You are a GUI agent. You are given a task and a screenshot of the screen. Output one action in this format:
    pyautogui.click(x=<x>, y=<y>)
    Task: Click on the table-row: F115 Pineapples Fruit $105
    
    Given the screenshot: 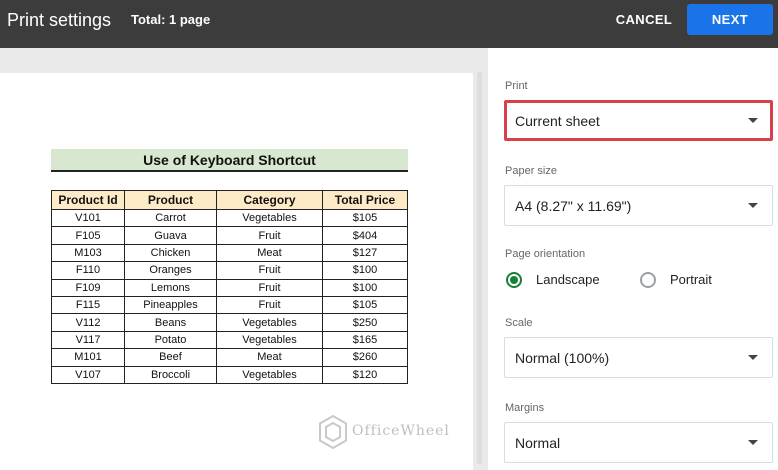 What is the action you would take?
    pyautogui.click(x=229, y=305)
    